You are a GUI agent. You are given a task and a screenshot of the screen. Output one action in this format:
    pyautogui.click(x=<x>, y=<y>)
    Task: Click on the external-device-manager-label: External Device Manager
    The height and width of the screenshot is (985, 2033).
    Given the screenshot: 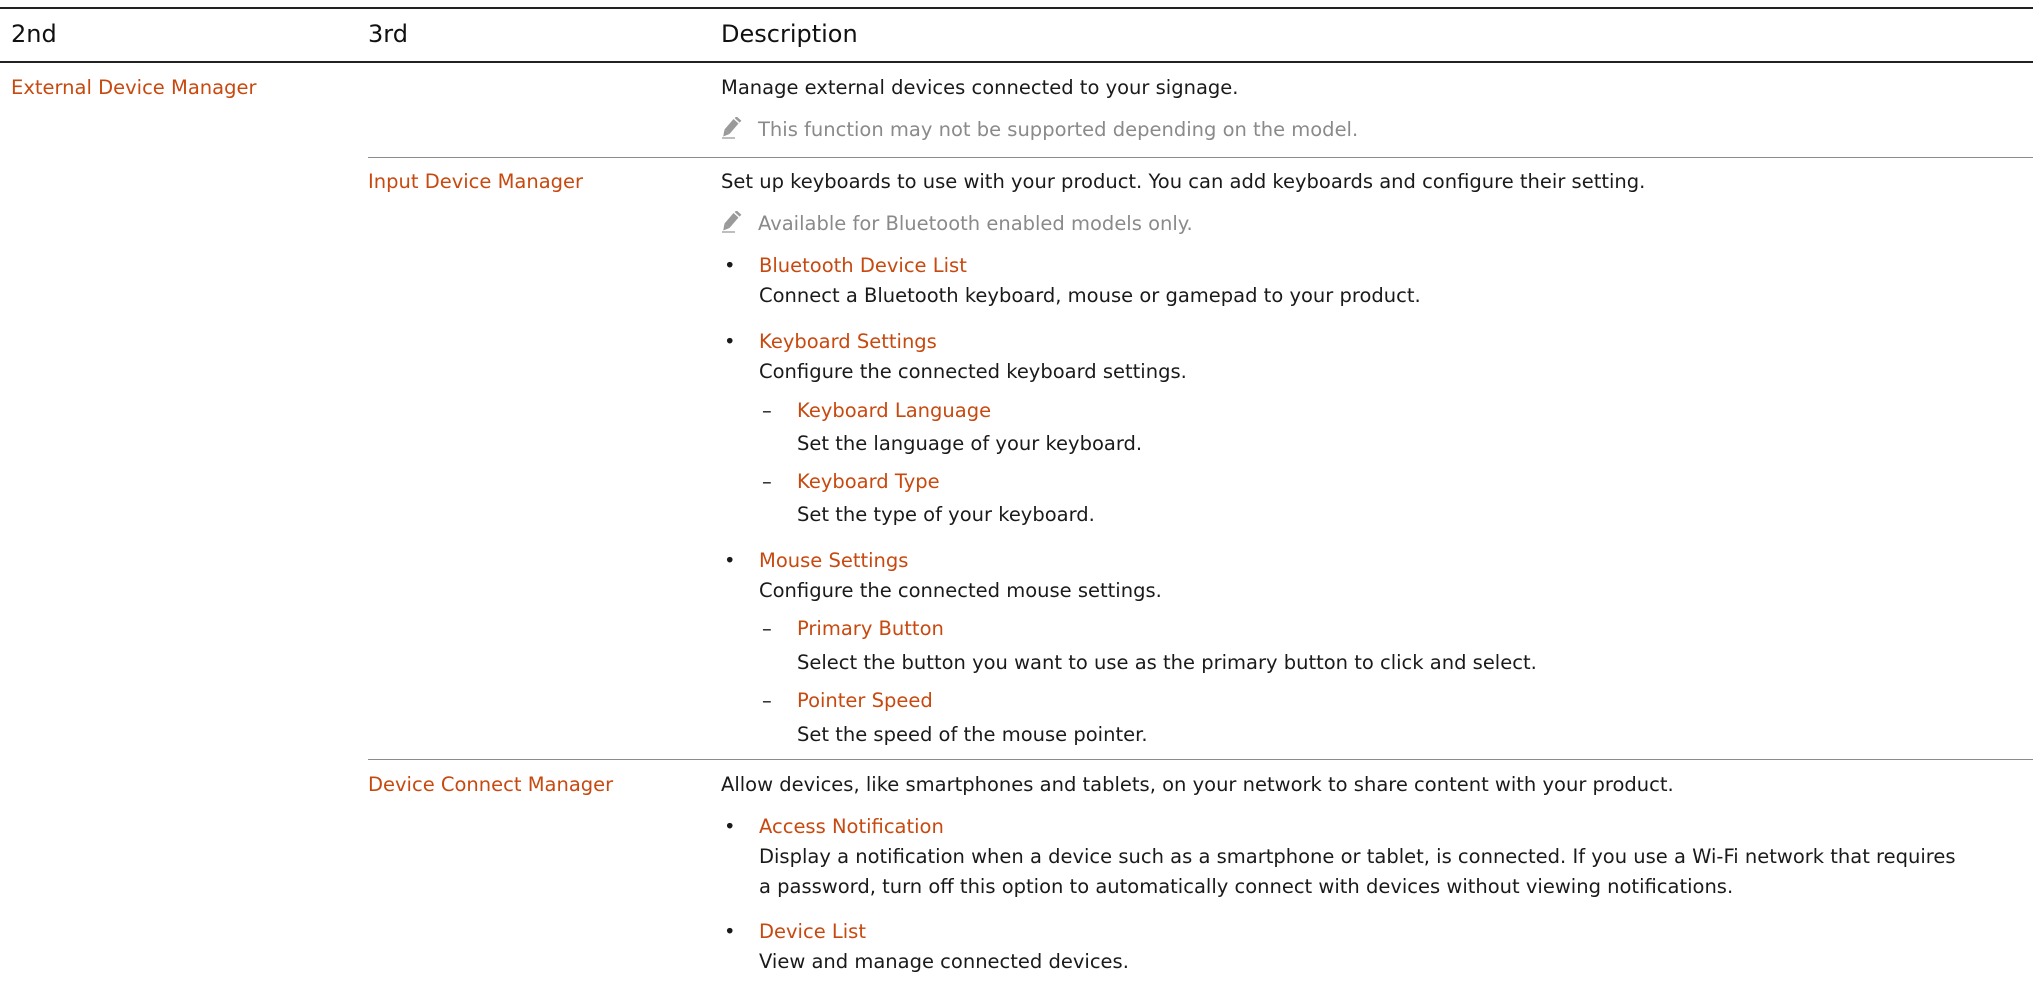 What is the action you would take?
    pyautogui.click(x=134, y=87)
    